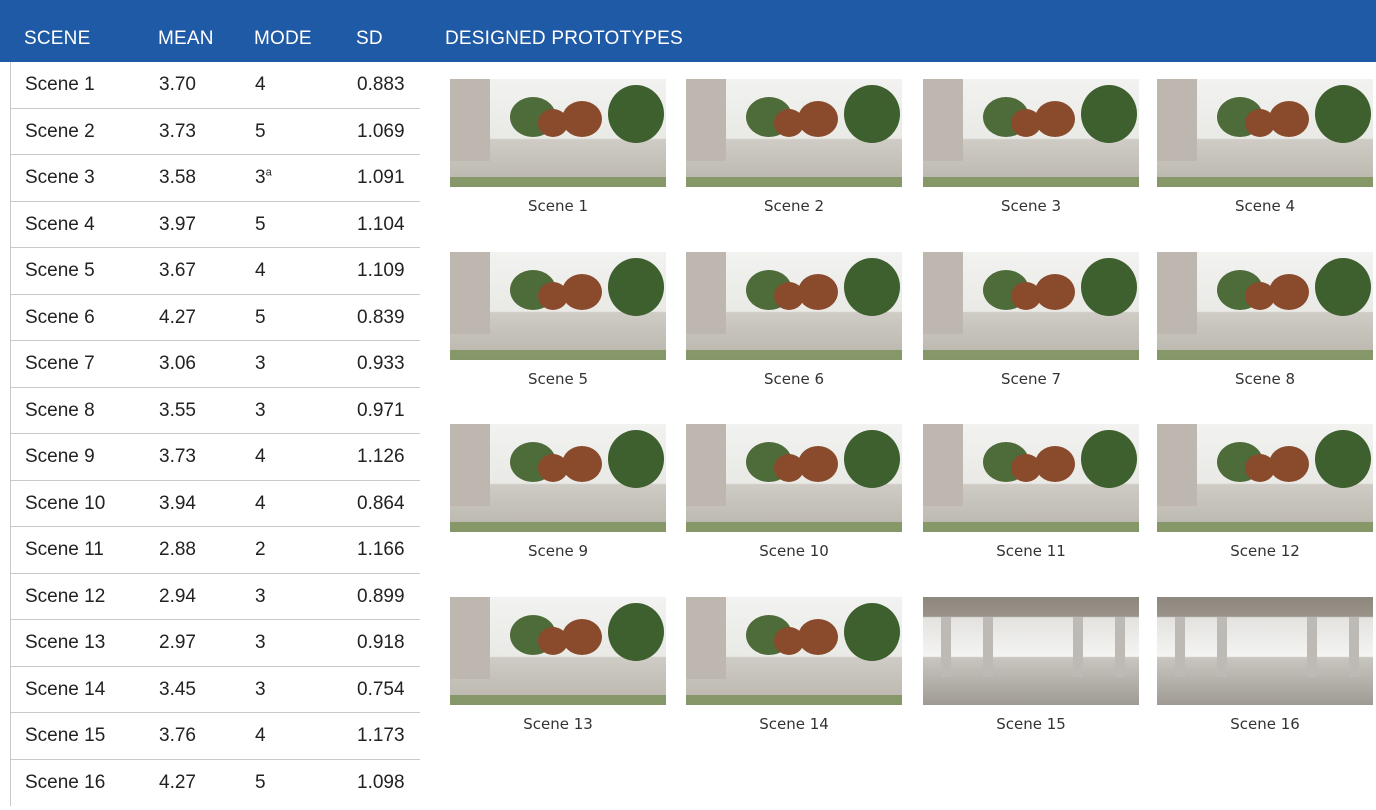 This screenshot has height=810, width=1376. Describe the element at coordinates (215, 643) in the screenshot. I see `table-row: Scene 13 2.97 3 0.918` at that location.